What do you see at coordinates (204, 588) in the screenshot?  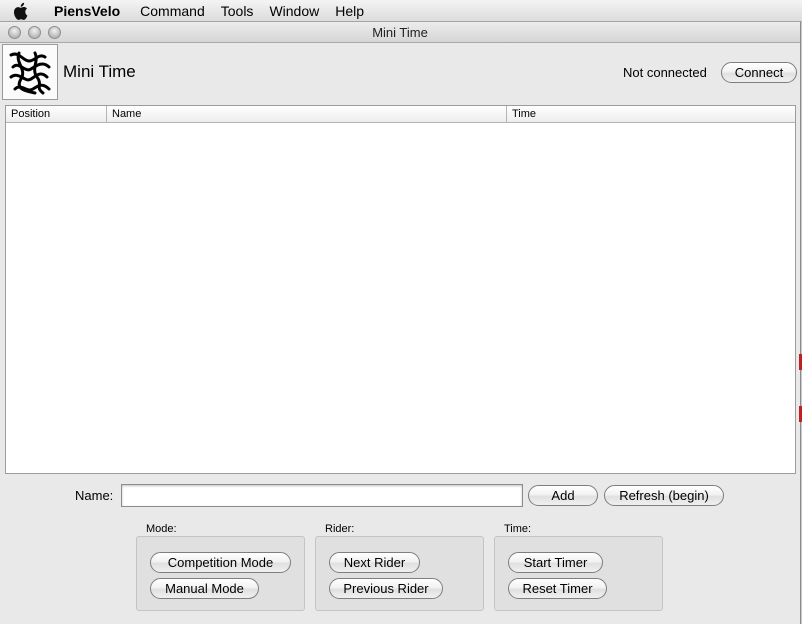 I see `manual-mode-button: Manual Mode` at bounding box center [204, 588].